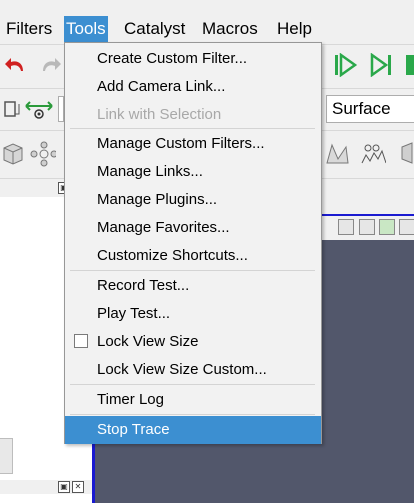 The image size is (414, 503). Describe the element at coordinates (193, 430) in the screenshot. I see `menu-item-stop-trace: Stop Trace` at that location.